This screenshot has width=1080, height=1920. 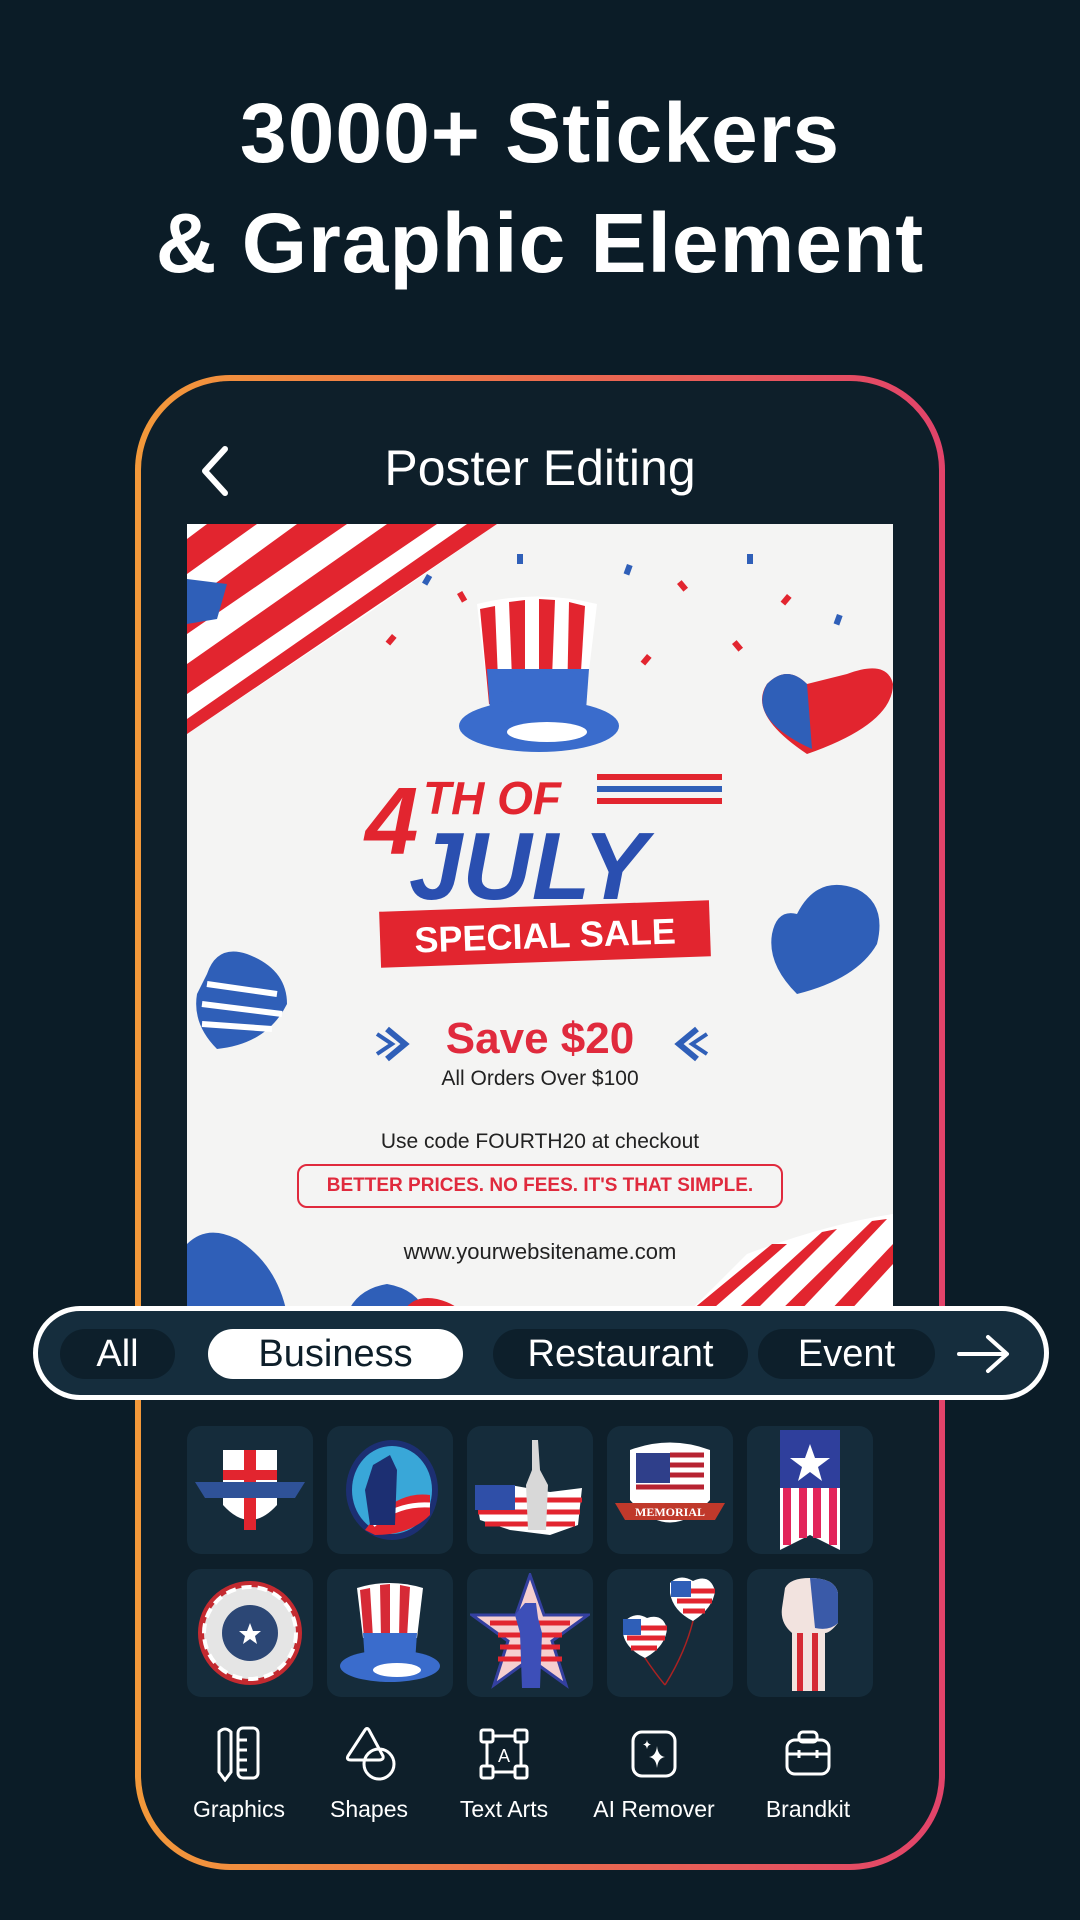 I want to click on sticker-soldier-in-star, so click(x=530, y=1633).